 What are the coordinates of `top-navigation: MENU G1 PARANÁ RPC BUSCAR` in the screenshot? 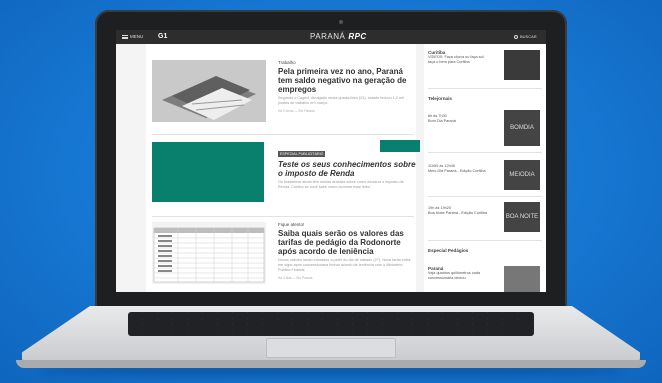 It's located at (331, 37).